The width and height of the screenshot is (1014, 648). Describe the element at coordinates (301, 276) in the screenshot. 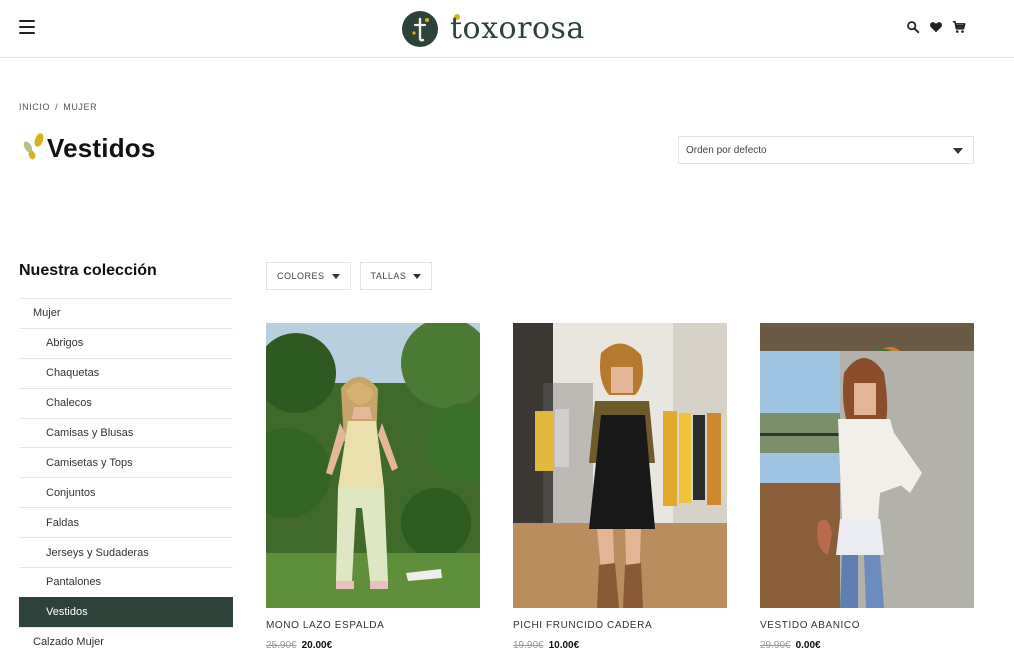

I see `filter-label: COLORES` at that location.